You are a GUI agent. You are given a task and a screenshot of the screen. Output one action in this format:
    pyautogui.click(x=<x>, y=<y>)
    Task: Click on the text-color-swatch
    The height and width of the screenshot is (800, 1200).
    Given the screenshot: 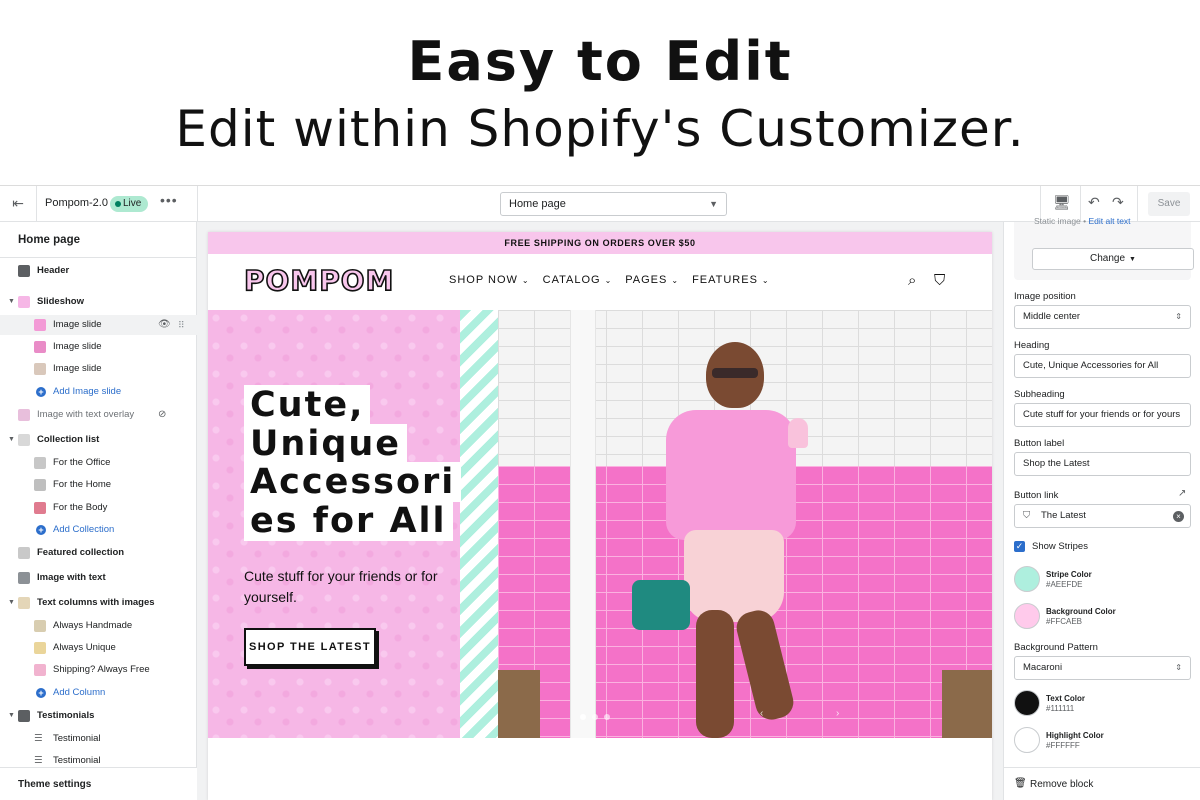 What is the action you would take?
    pyautogui.click(x=1027, y=703)
    